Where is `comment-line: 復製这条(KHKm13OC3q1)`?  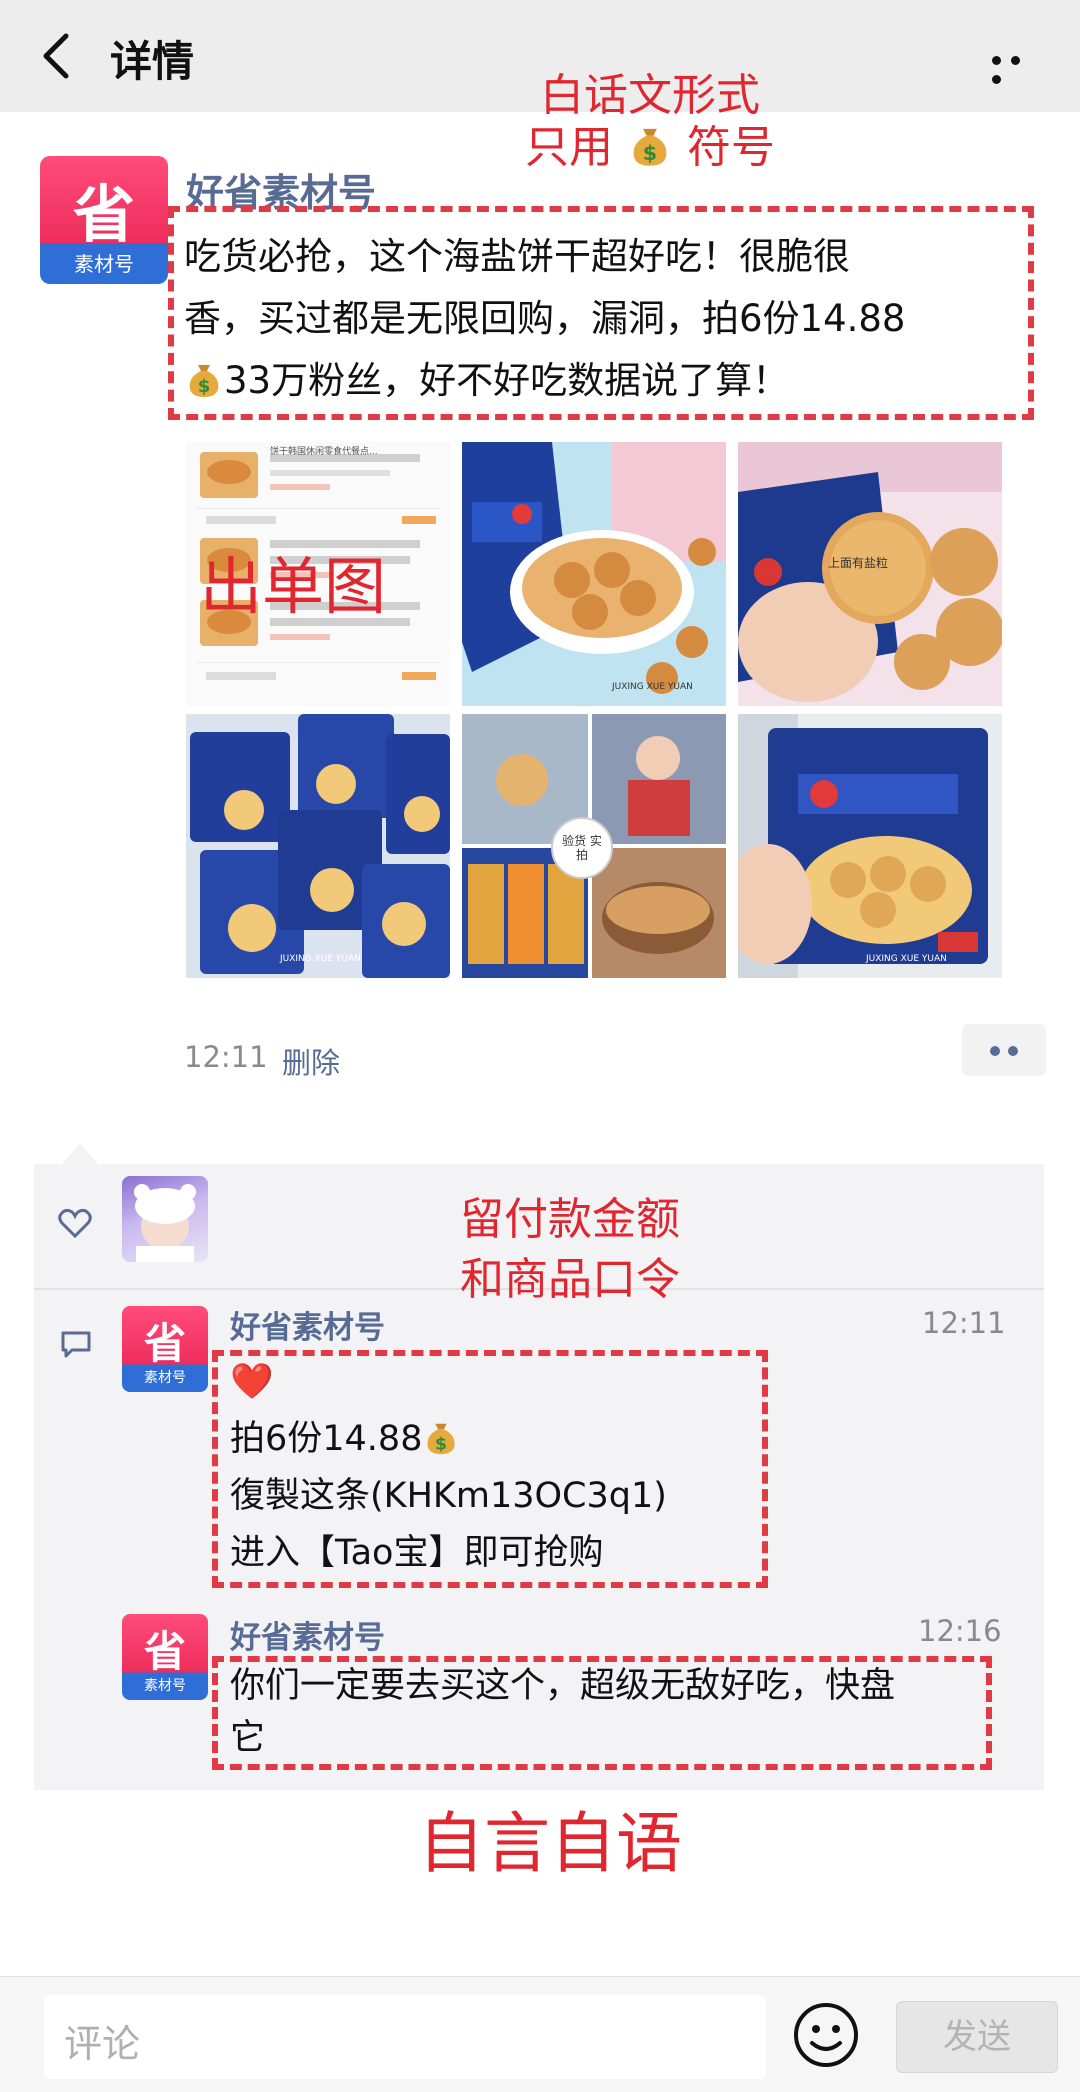 comment-line: 復製这条(KHKm13OC3q1) is located at coordinates (448, 1496).